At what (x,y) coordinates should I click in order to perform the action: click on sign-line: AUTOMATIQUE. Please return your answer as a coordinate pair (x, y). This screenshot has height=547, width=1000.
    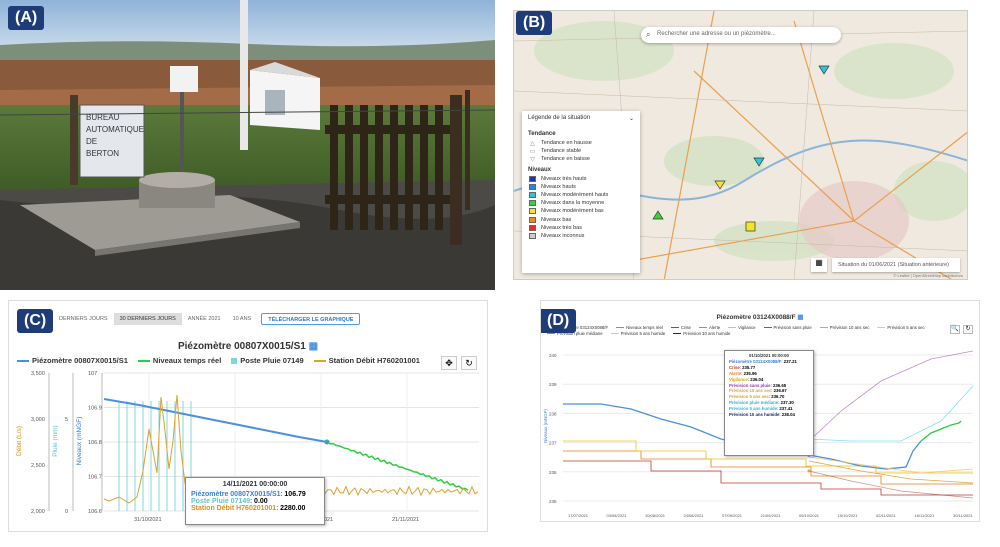
    Looking at the image, I should click on (115, 129).